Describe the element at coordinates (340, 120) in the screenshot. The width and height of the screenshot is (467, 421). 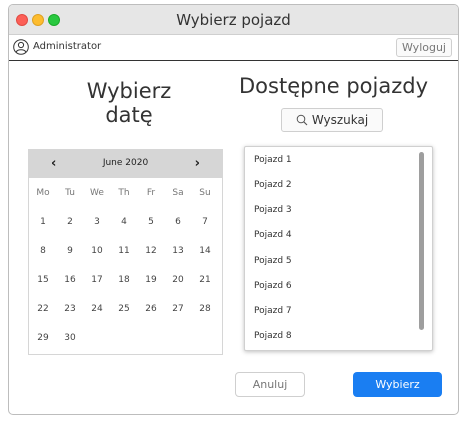
I see `search-button-label: Wyszukaj` at that location.